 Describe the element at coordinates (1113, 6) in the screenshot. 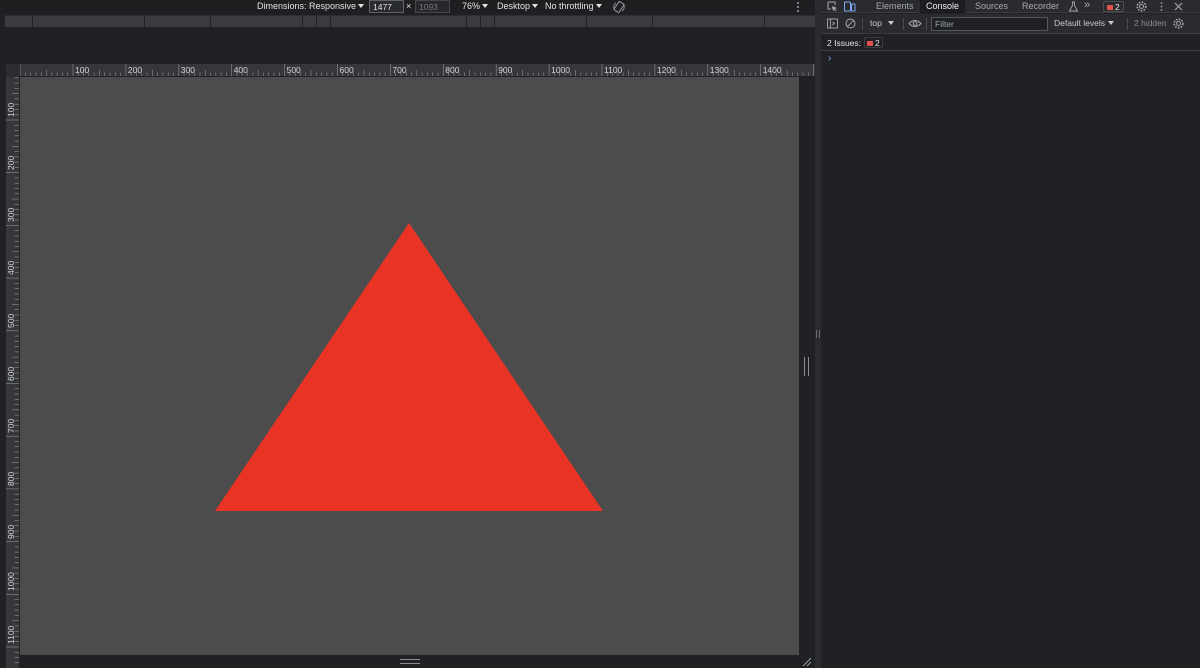

I see `issues-badge: 2` at that location.